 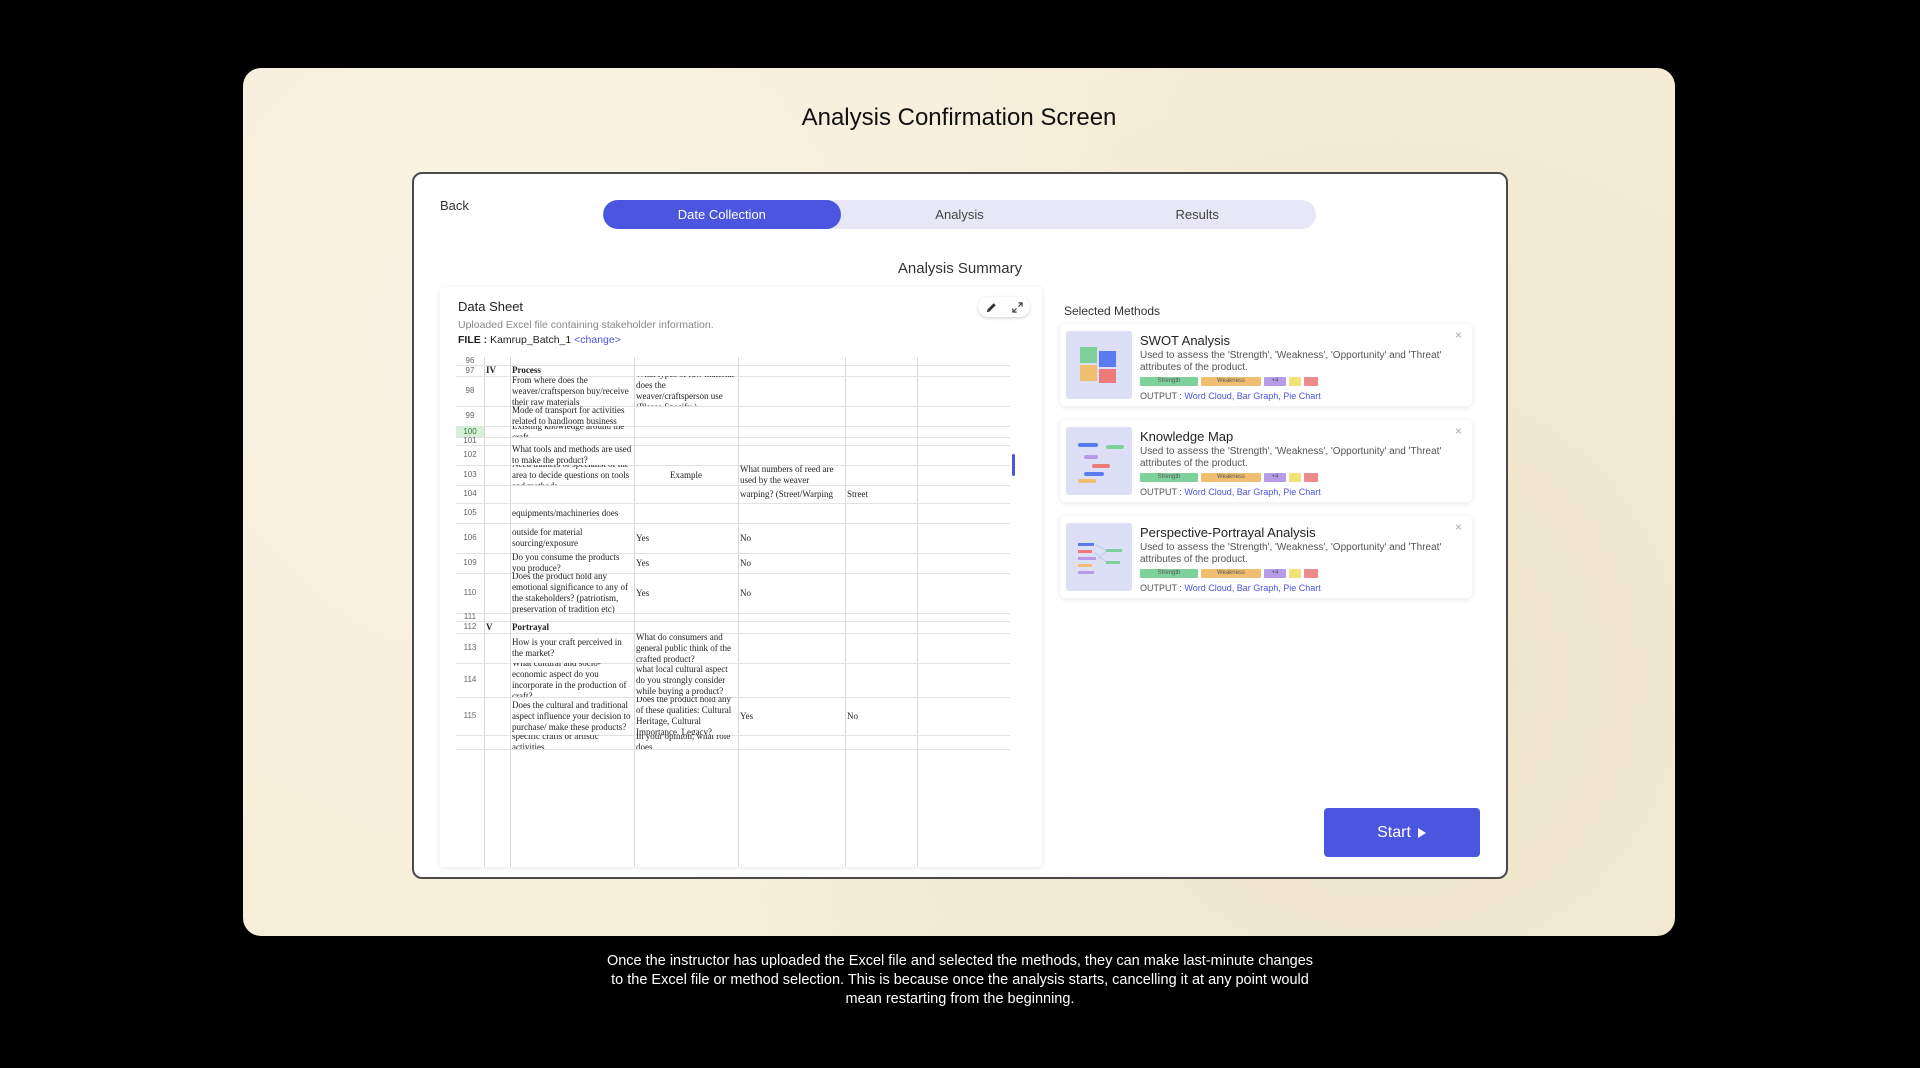 What do you see at coordinates (733, 749) in the screenshot?
I see `row-divider` at bounding box center [733, 749].